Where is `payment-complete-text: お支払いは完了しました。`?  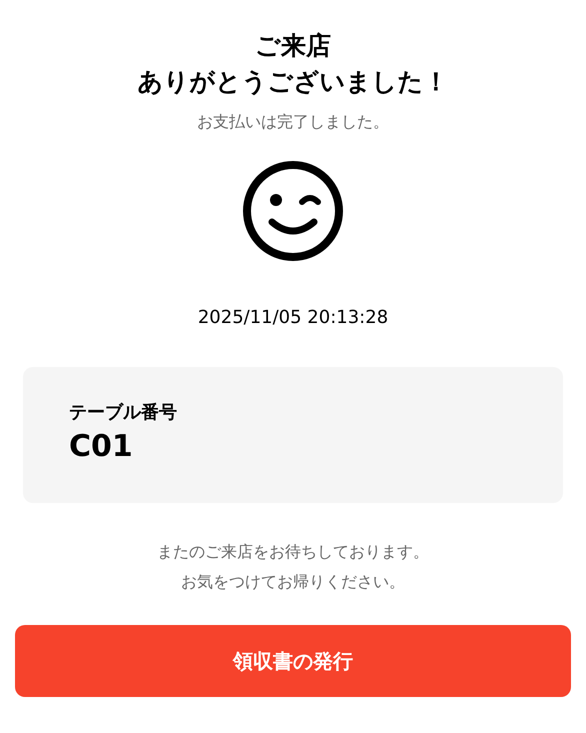
payment-complete-text: お支払いは完了しました。 is located at coordinates (293, 122).